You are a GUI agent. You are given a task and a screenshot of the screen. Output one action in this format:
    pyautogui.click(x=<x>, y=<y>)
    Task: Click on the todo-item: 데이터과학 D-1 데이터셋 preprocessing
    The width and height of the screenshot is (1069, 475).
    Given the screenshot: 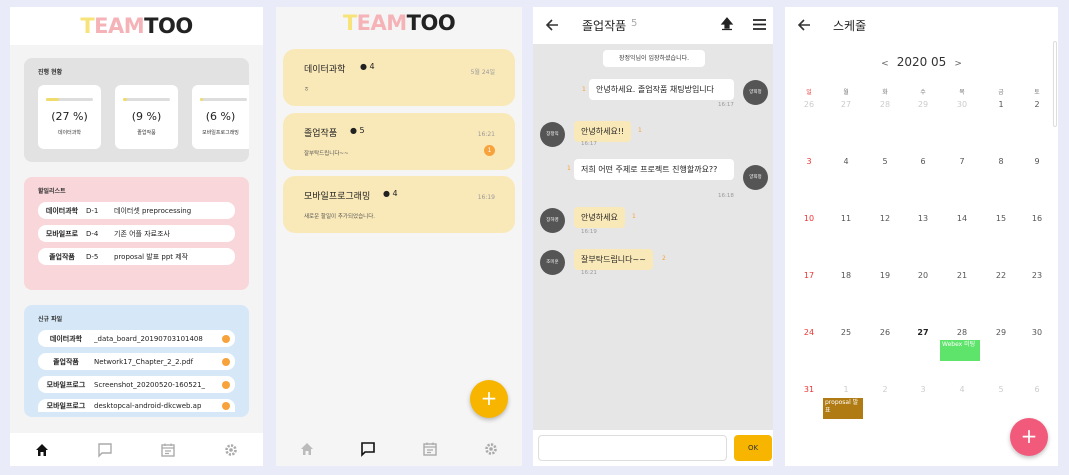 What is the action you would take?
    pyautogui.click(x=136, y=210)
    